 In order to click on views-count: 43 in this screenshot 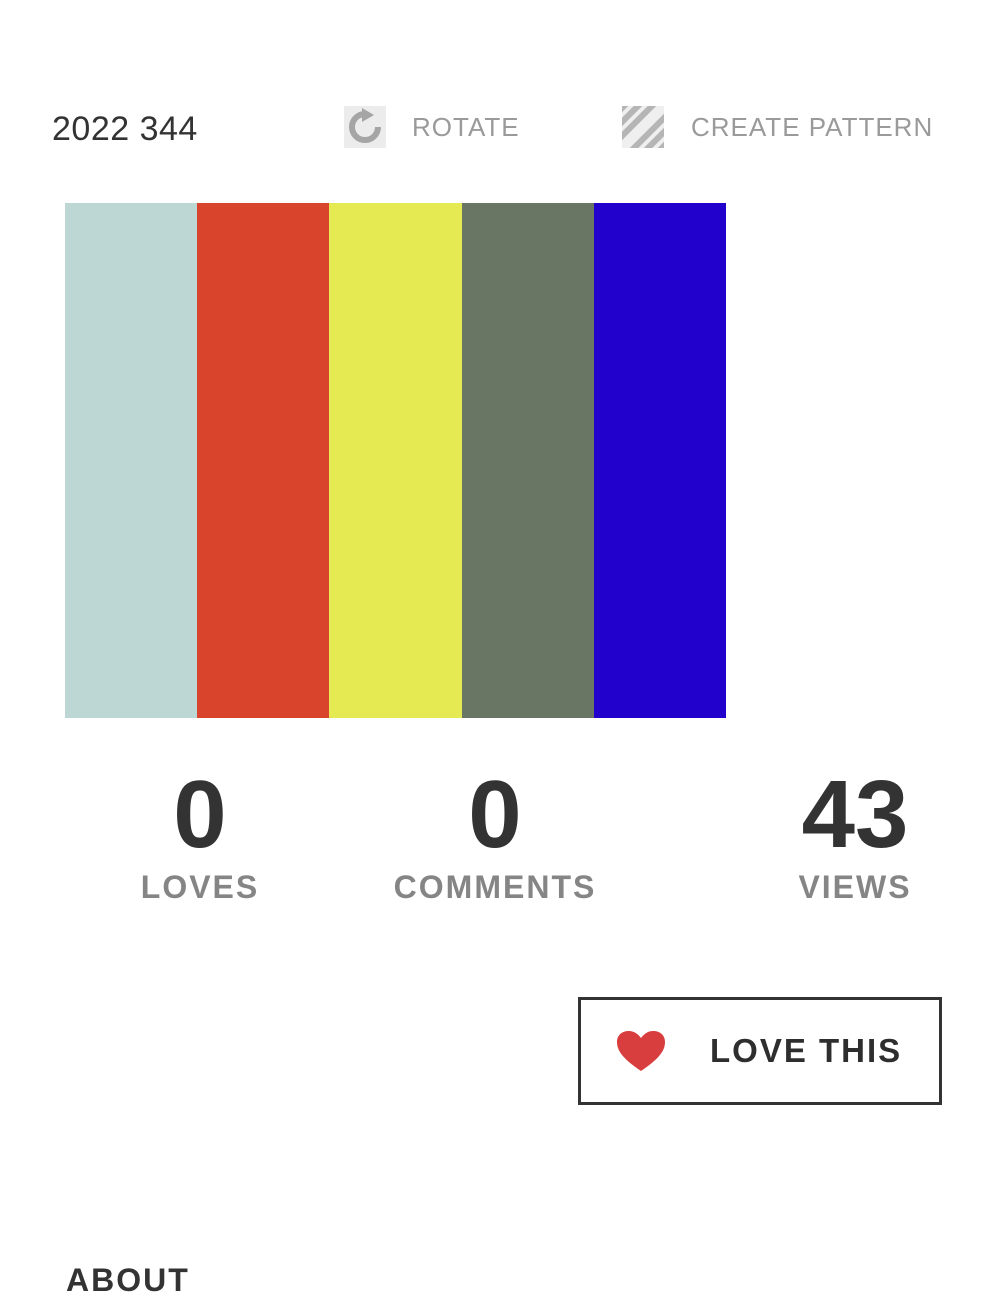, I will do `click(855, 814)`.